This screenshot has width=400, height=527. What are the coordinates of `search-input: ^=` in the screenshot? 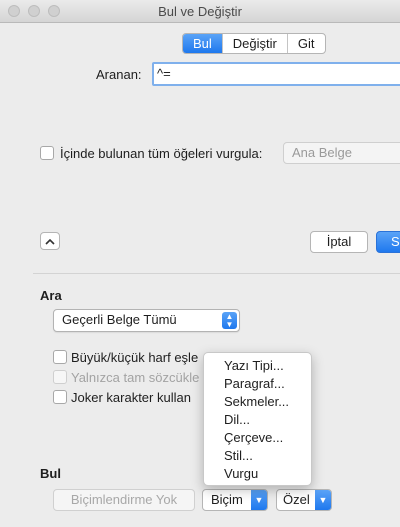 It's located at (276, 74).